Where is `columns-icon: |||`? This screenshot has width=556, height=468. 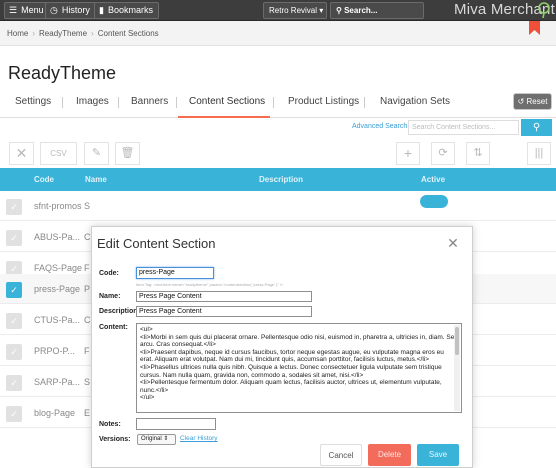
columns-icon: ||| is located at coordinates (539, 153).